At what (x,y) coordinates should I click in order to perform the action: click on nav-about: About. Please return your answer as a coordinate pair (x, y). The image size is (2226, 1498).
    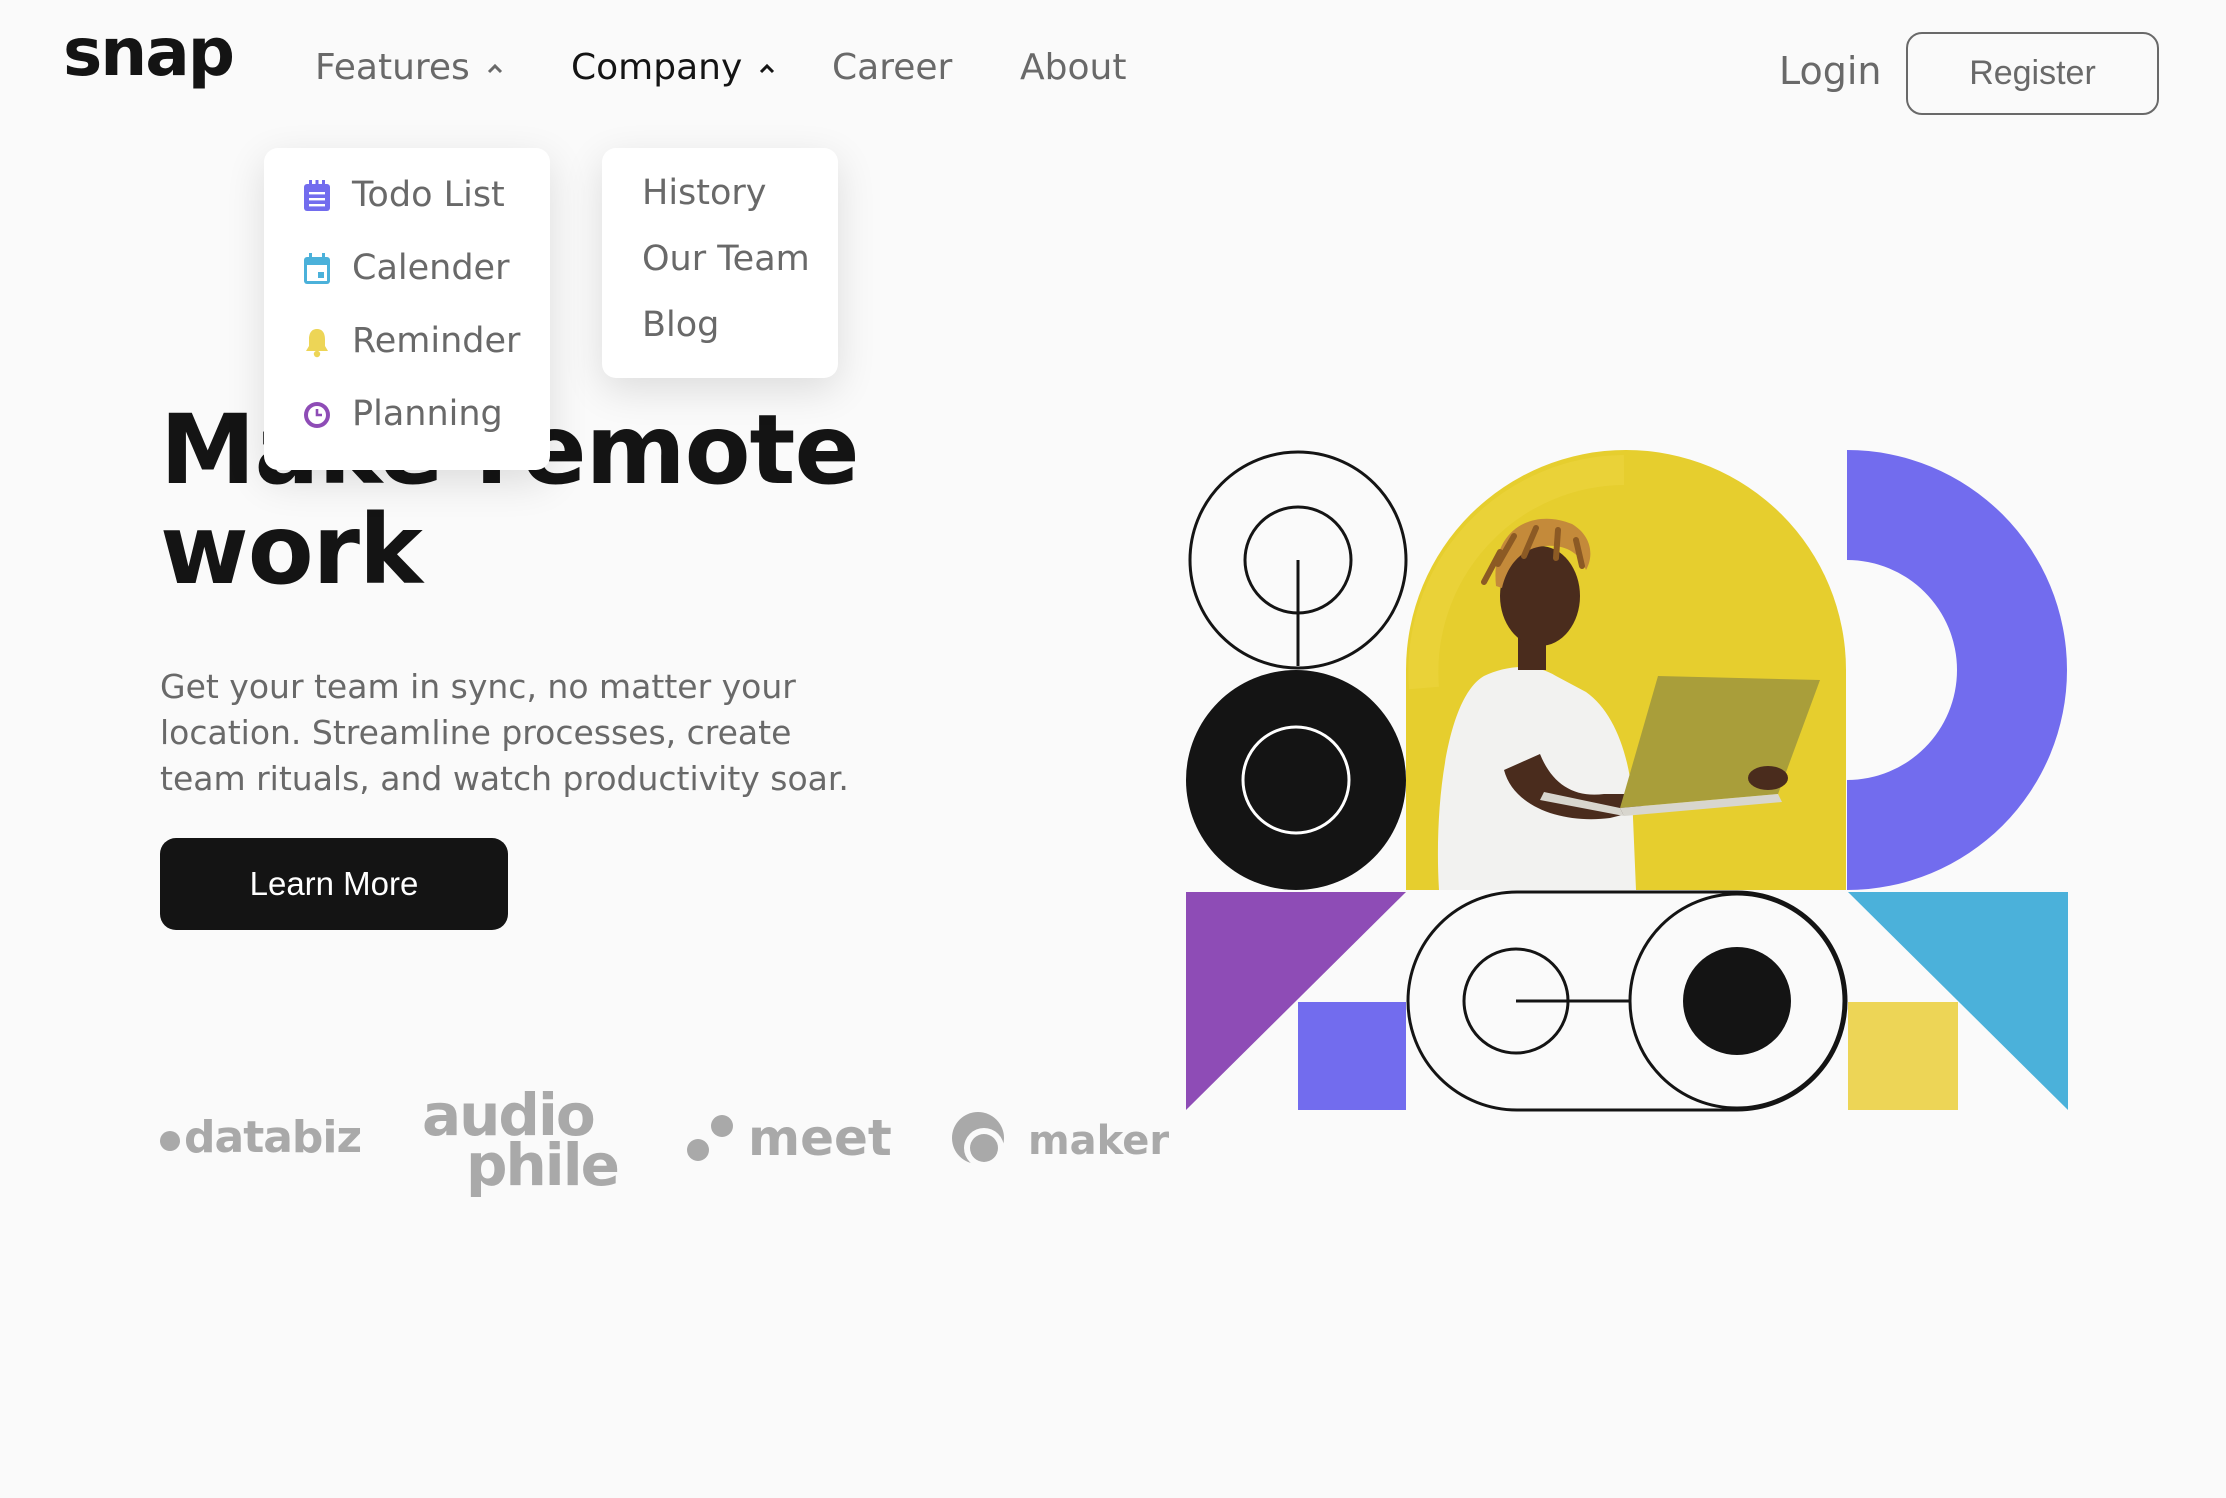
    Looking at the image, I should click on (1073, 68).